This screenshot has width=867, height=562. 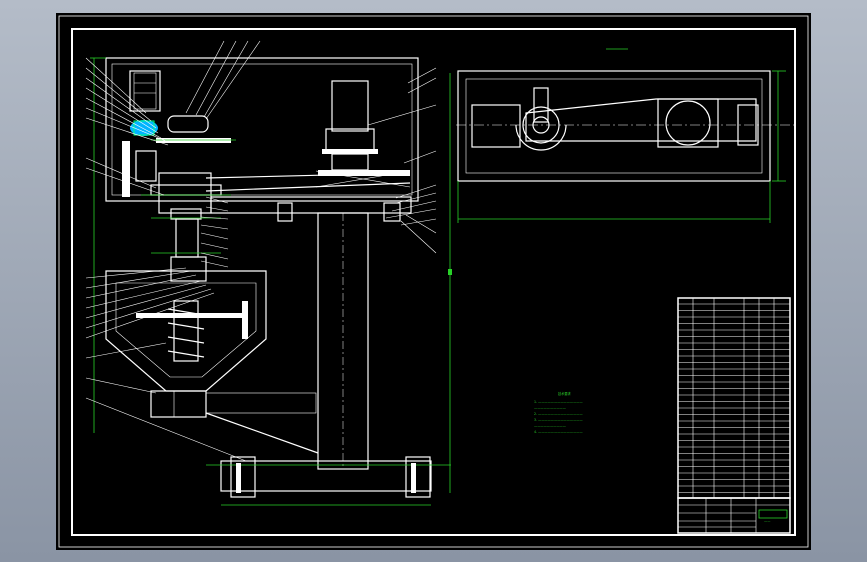 What do you see at coordinates (326, 476) in the screenshot?
I see `base` at bounding box center [326, 476].